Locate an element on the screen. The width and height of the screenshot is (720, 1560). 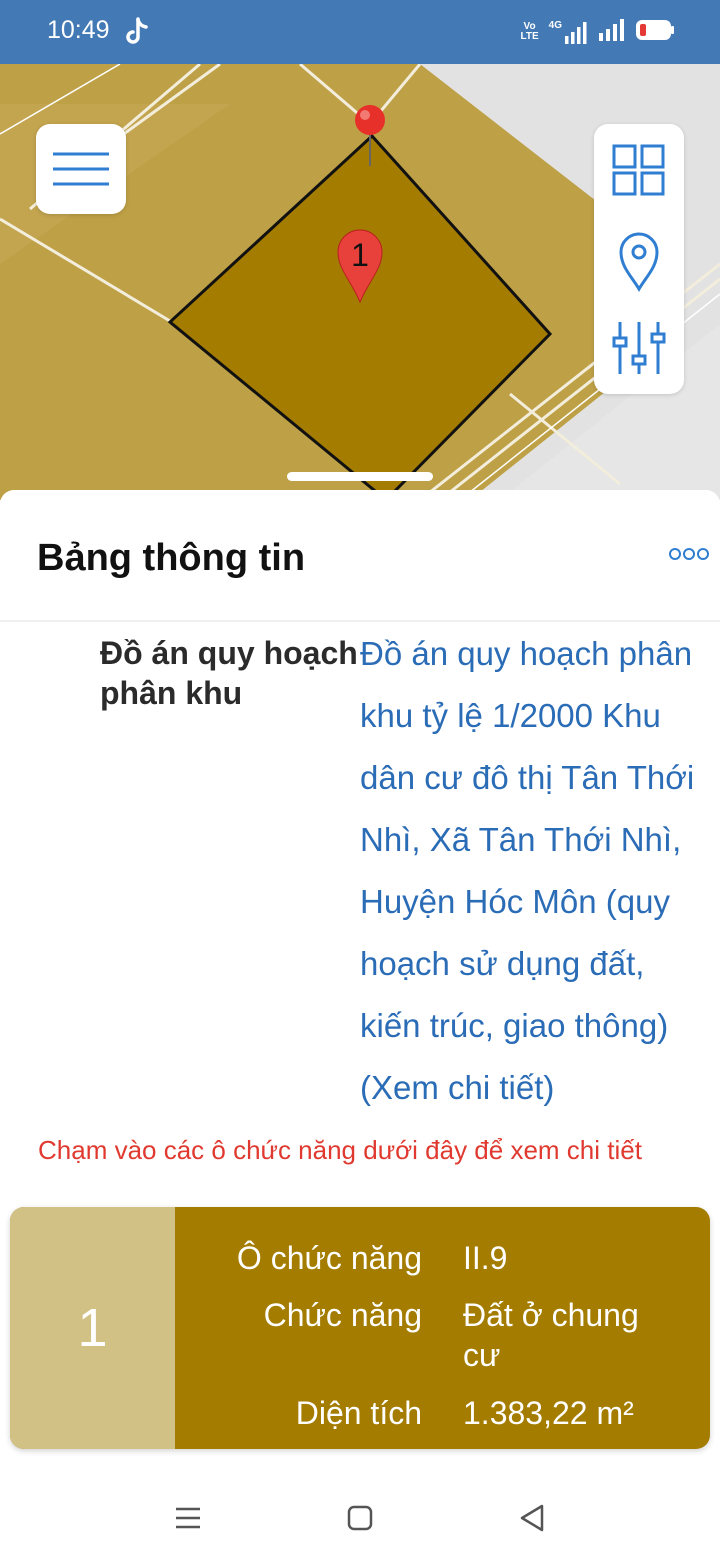
row-value-function: Đất ở chung cư is located at coordinates (551, 1335).